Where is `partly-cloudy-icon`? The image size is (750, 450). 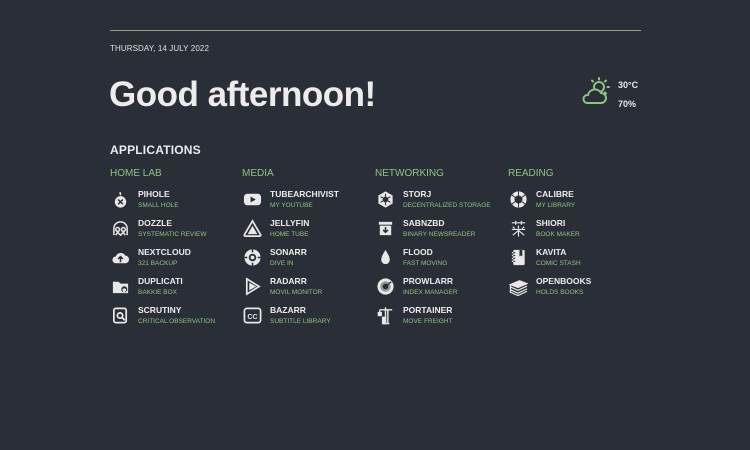 partly-cloudy-icon is located at coordinates (596, 92).